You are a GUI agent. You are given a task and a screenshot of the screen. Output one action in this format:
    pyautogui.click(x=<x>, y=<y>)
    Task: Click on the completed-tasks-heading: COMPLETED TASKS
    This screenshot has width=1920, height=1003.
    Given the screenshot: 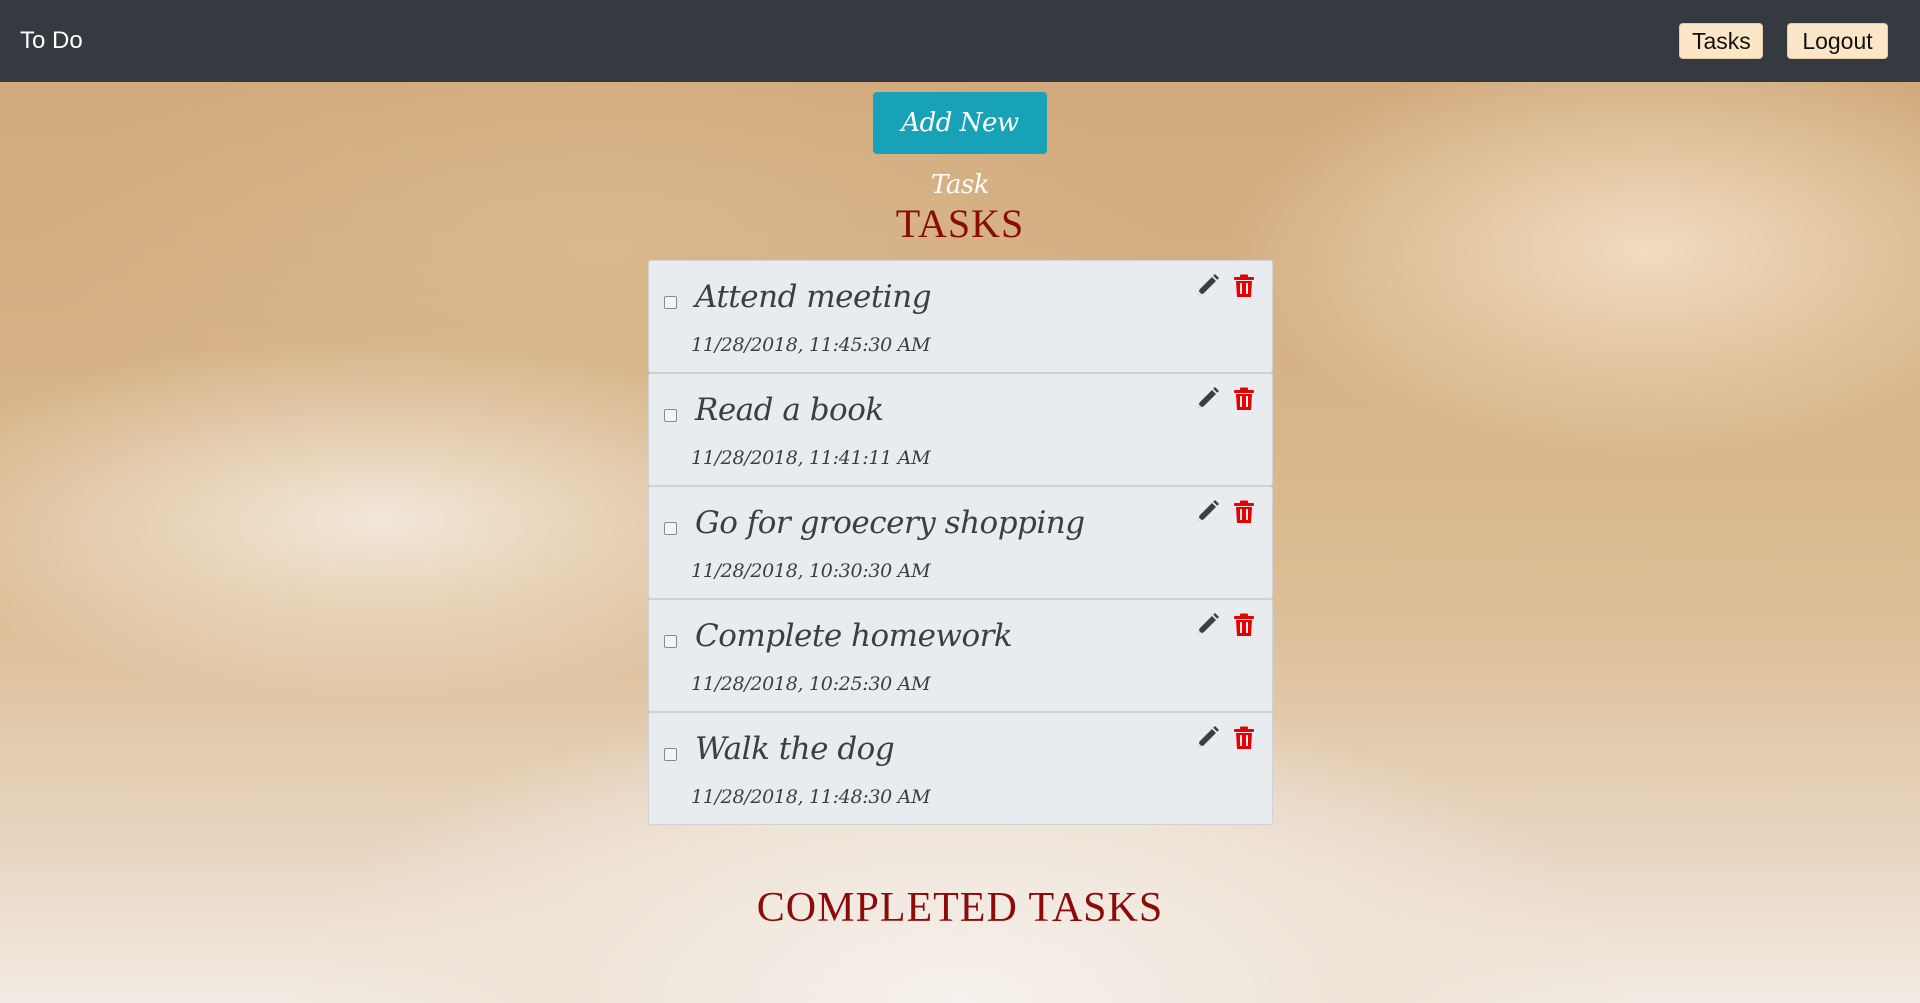 What is the action you would take?
    pyautogui.click(x=960, y=908)
    